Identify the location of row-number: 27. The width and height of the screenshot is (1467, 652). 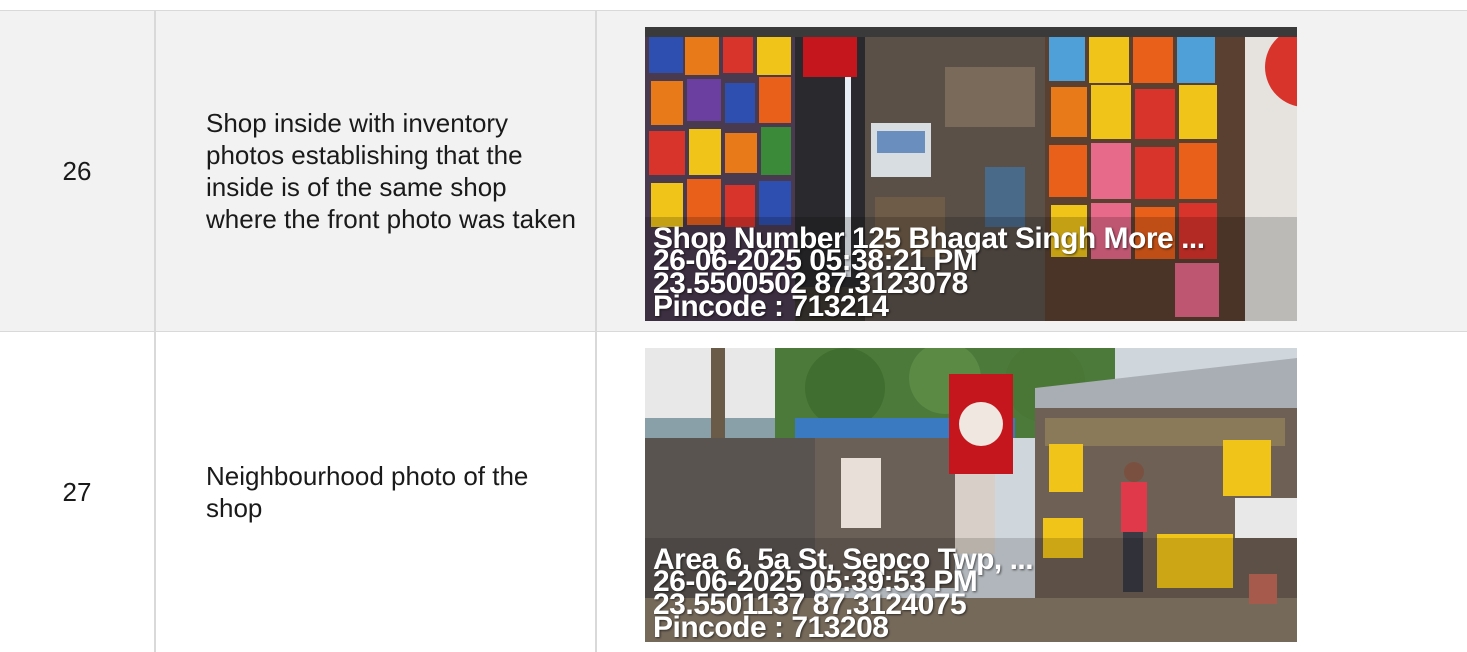
(77, 491).